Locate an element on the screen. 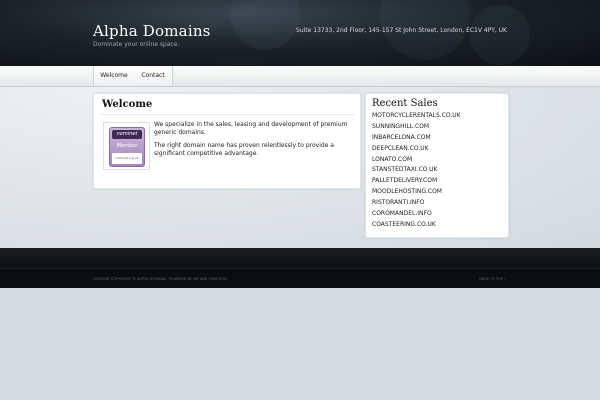  recent-sale-item: COASTEERING.CO.UK is located at coordinates (416, 225).